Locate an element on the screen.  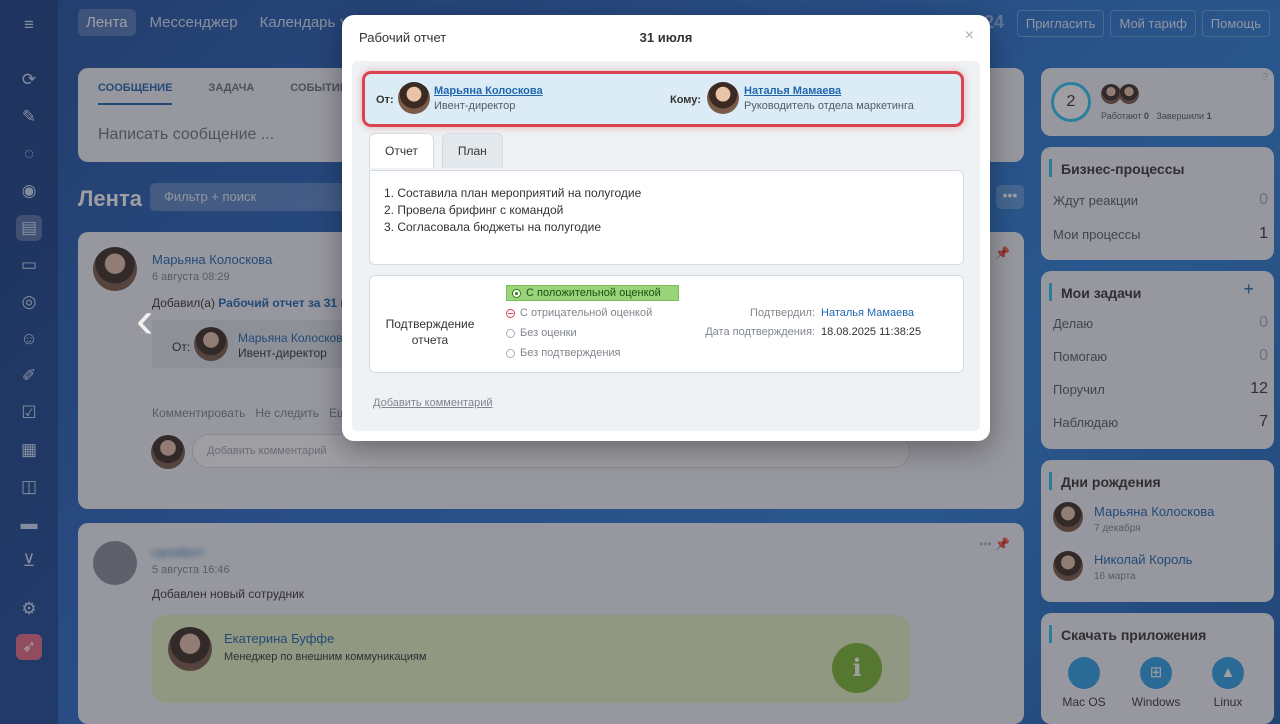
report-line: 3. Согласовала бюджеты на полугодие is located at coordinates (493, 227).